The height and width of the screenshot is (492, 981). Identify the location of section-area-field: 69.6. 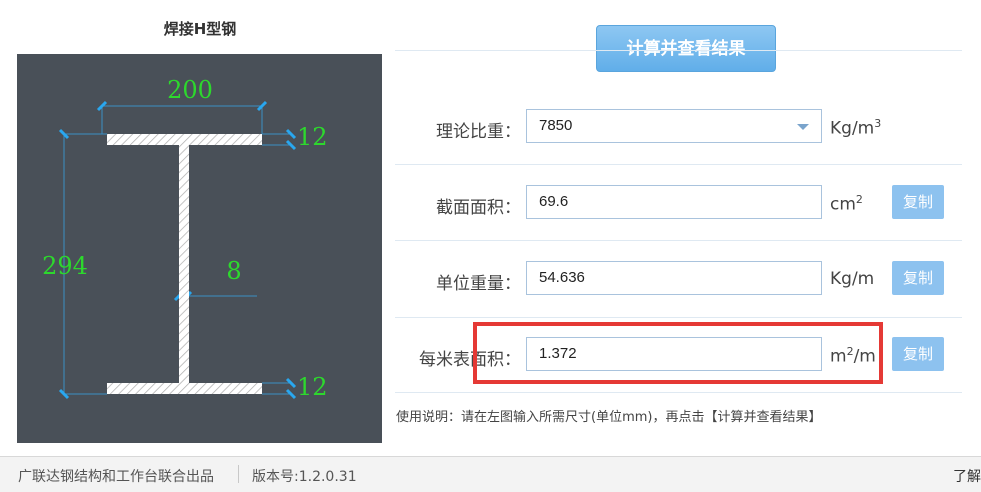
(674, 202).